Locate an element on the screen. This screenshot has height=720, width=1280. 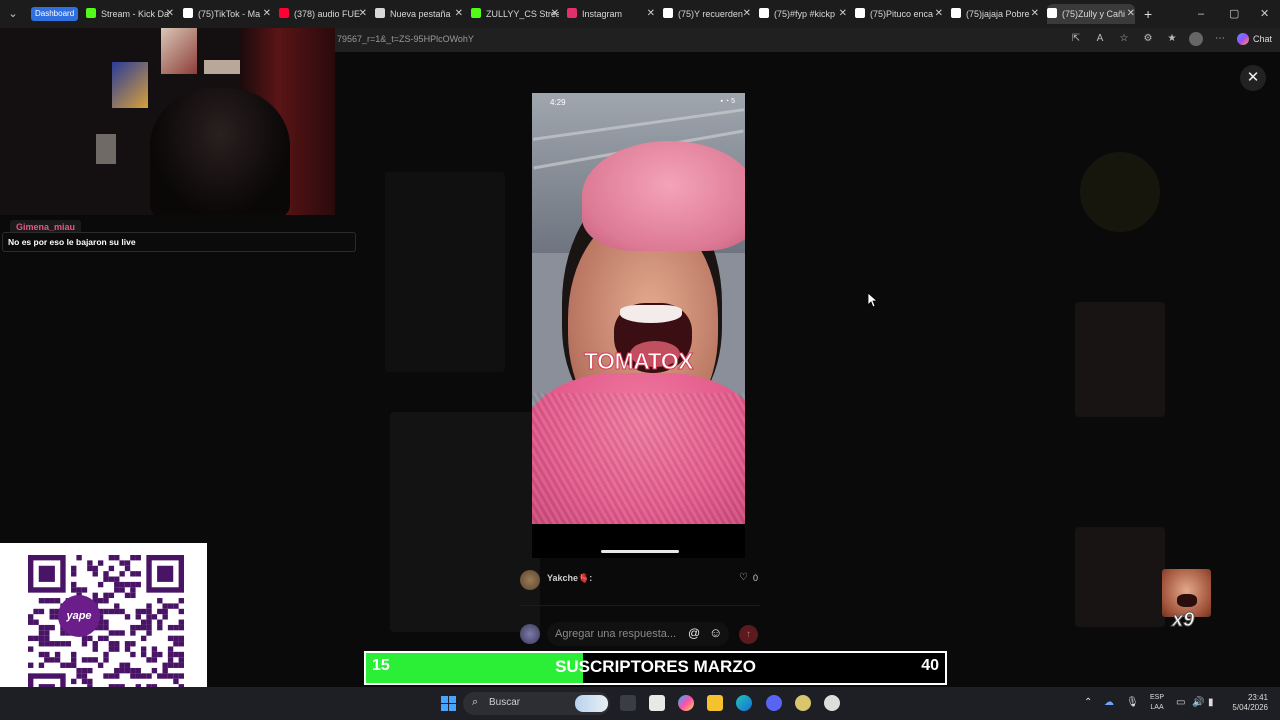
tab-actions-chevron-down-icon: ⌄ is located at coordinates (13, 14).